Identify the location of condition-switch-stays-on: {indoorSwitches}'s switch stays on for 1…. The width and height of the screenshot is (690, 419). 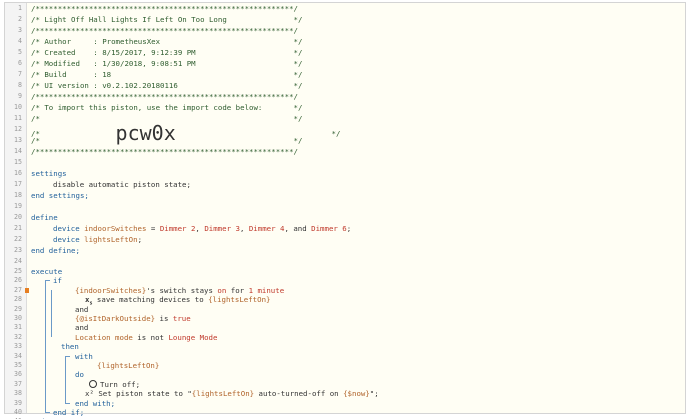
(179, 290).